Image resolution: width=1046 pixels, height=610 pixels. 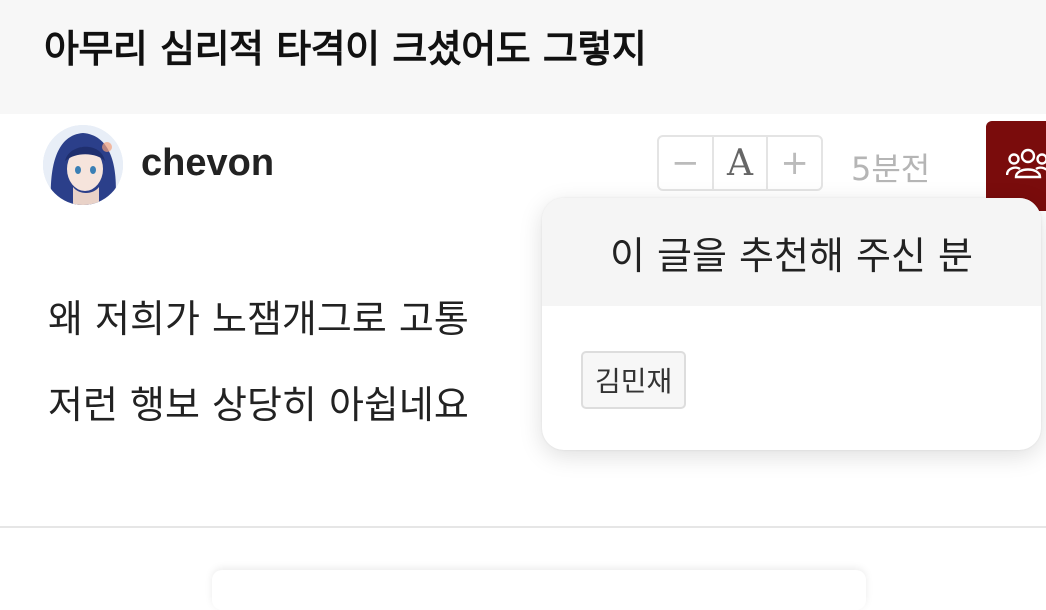 I want to click on post-time: 5분전, so click(x=890, y=167).